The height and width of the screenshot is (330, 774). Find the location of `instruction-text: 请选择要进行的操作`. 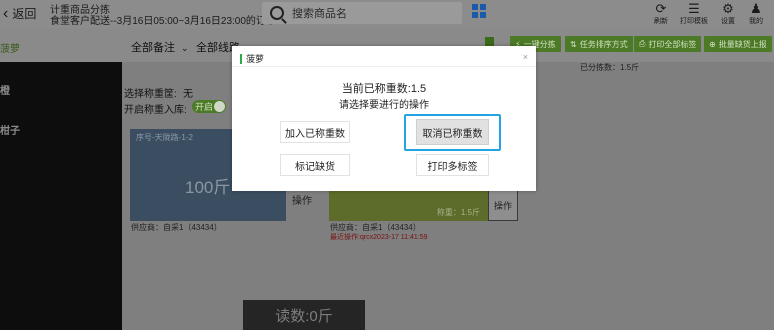

instruction-text: 请选择要进行的操作 is located at coordinates (384, 105).